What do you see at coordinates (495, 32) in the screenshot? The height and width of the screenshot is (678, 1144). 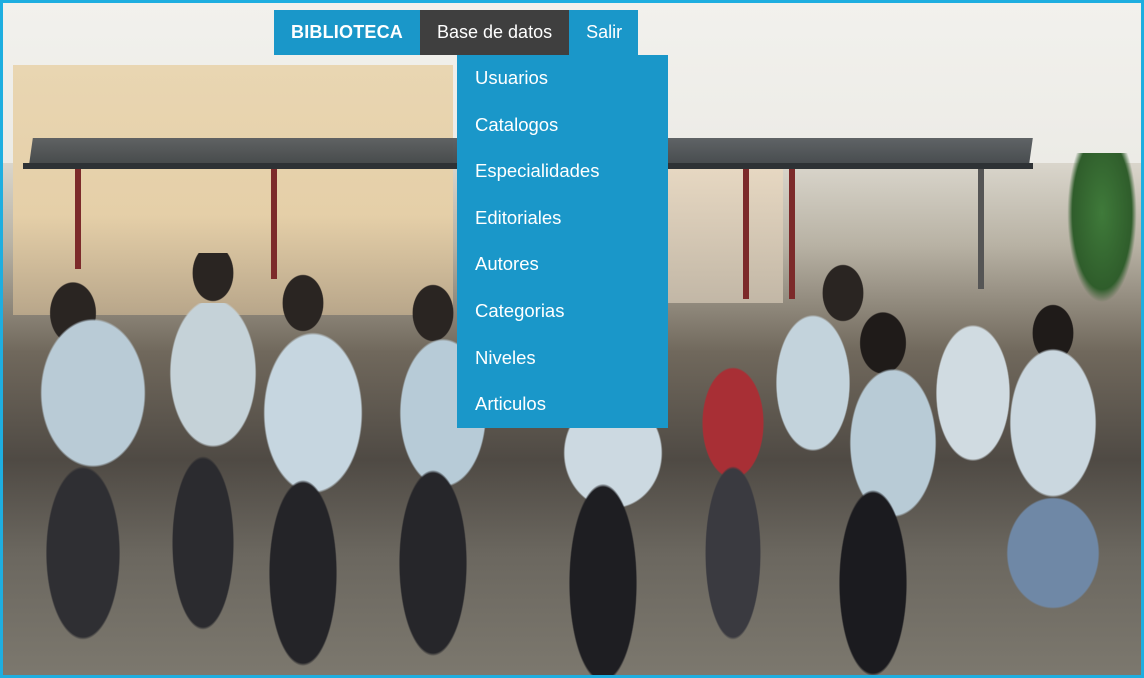 I see `nav-item-base-de-datos: Base de datos` at bounding box center [495, 32].